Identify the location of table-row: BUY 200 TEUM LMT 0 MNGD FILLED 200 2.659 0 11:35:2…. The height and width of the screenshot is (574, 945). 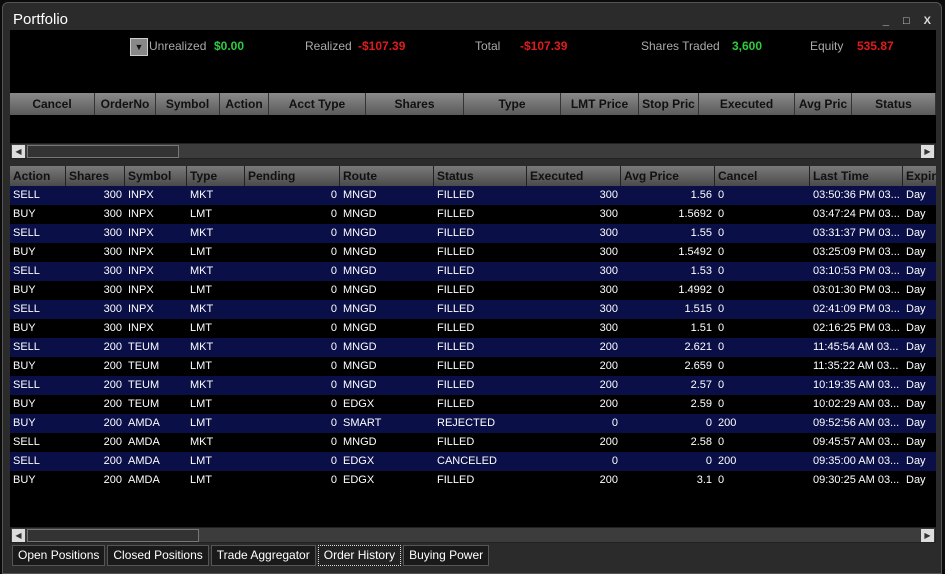
(473, 366).